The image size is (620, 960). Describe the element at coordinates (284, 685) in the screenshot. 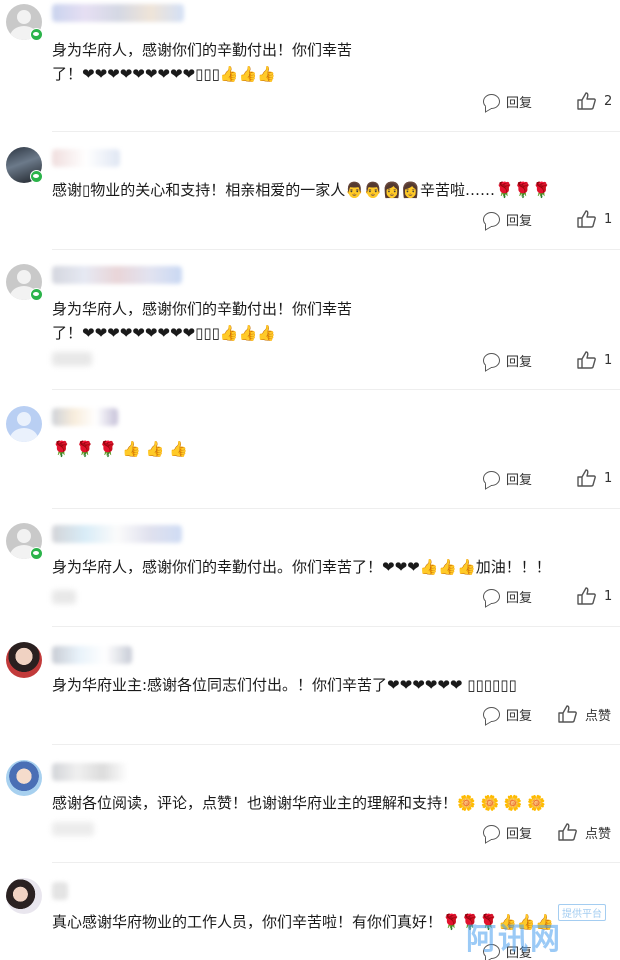

I see `comment-text: 身为华府业主:感谢各位同志们付出。！你们辛苦了❤❤❤❤❤❤ ▯▯▯▯▯▯` at that location.